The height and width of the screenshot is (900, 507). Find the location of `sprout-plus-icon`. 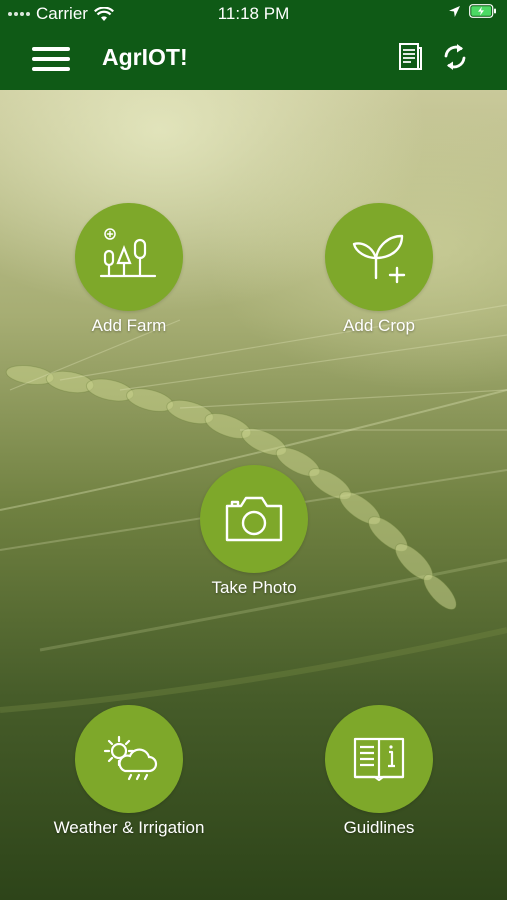

sprout-plus-icon is located at coordinates (379, 259).